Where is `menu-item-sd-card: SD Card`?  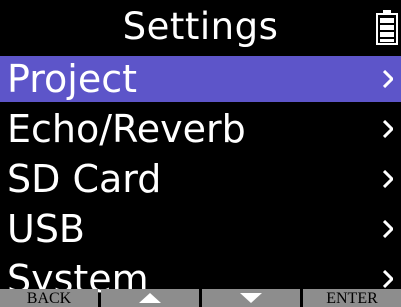
menu-item-sd-card: SD Card is located at coordinates (200, 179).